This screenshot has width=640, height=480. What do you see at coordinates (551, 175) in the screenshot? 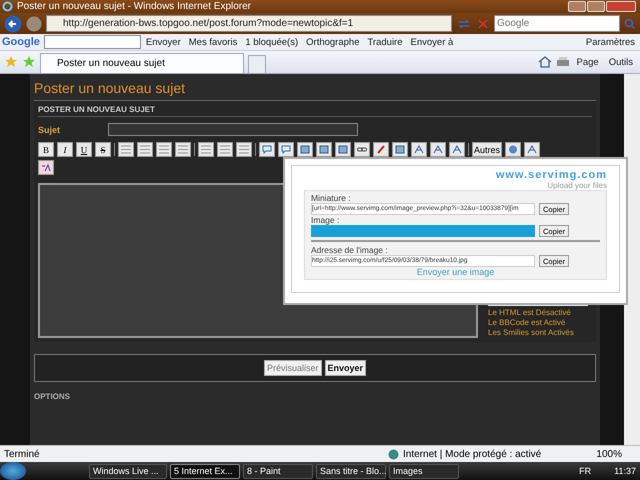
I see `servimg-logo: www.servimg.com` at bounding box center [551, 175].